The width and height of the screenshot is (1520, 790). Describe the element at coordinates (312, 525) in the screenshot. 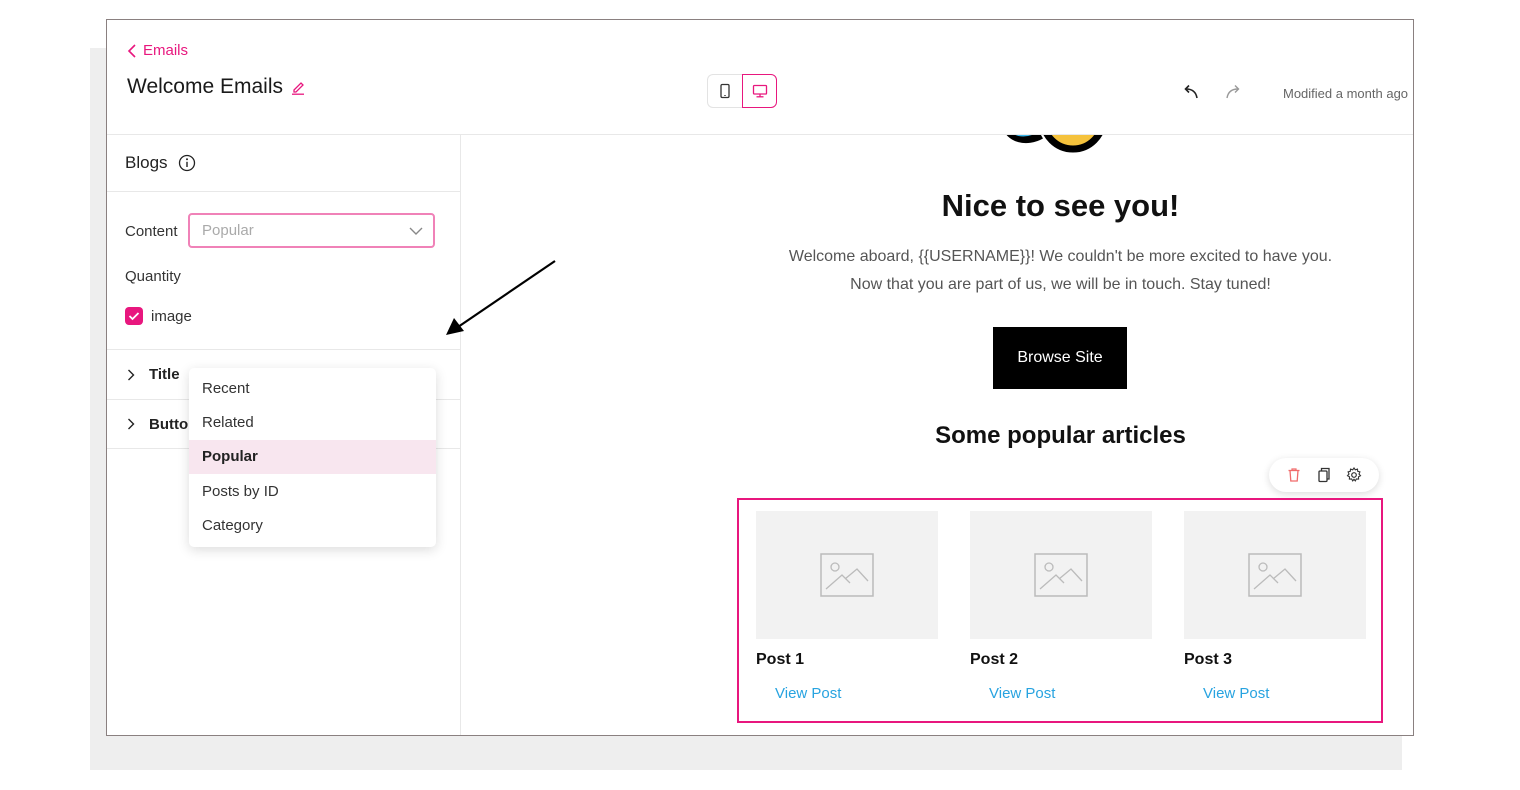

I see `dropdown-option-category: Category` at that location.